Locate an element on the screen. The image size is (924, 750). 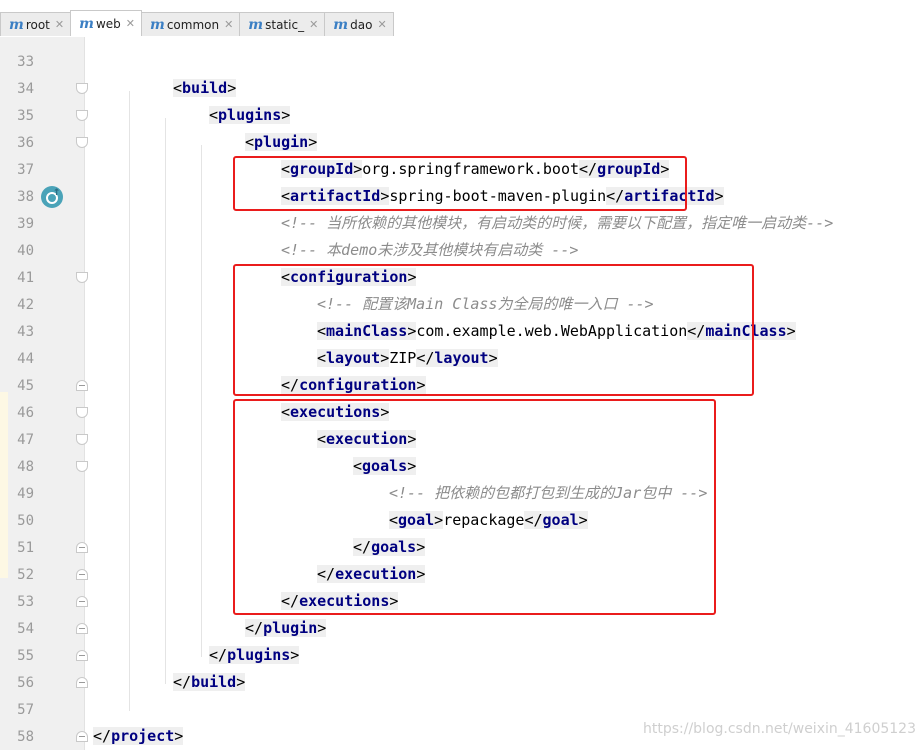
line-number: 36 is located at coordinates (25, 143).